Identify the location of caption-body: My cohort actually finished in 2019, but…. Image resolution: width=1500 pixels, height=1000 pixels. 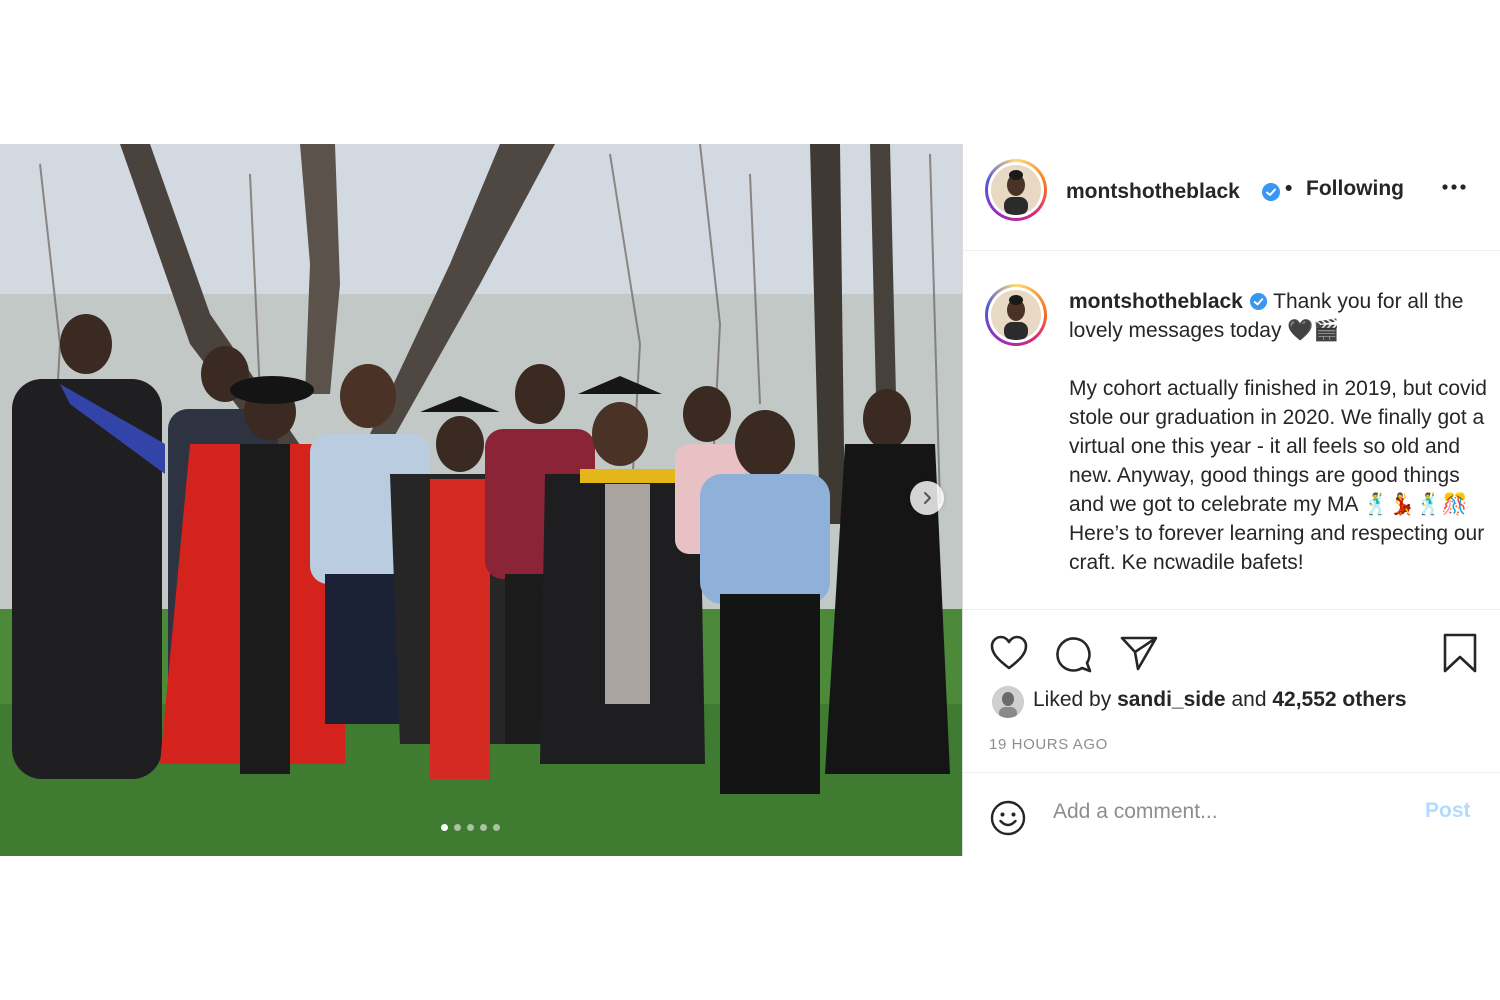
(1278, 475).